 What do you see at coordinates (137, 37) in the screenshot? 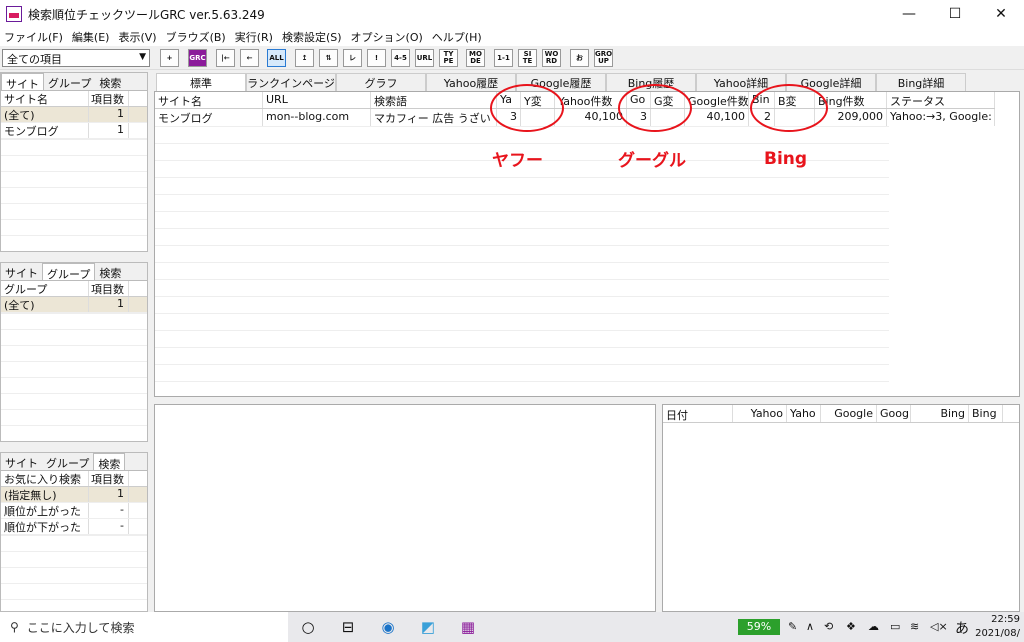
I see `menu-view: 表示(V)` at bounding box center [137, 37].